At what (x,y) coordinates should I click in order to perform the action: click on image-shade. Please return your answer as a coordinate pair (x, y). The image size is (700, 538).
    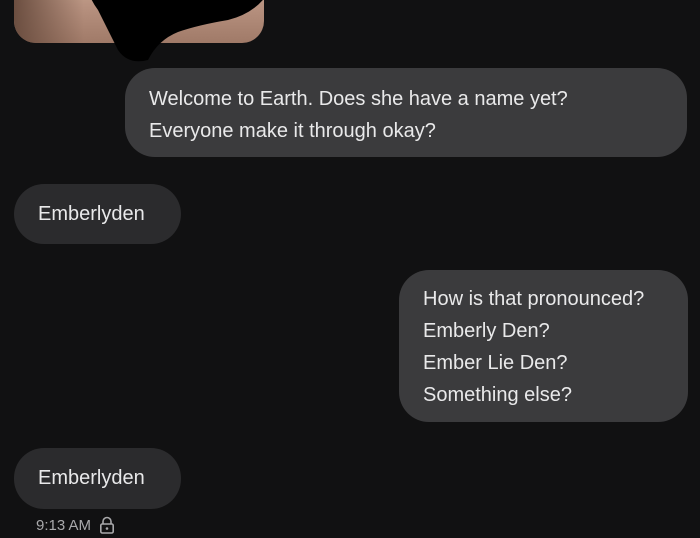
    Looking at the image, I should click on (49, 21).